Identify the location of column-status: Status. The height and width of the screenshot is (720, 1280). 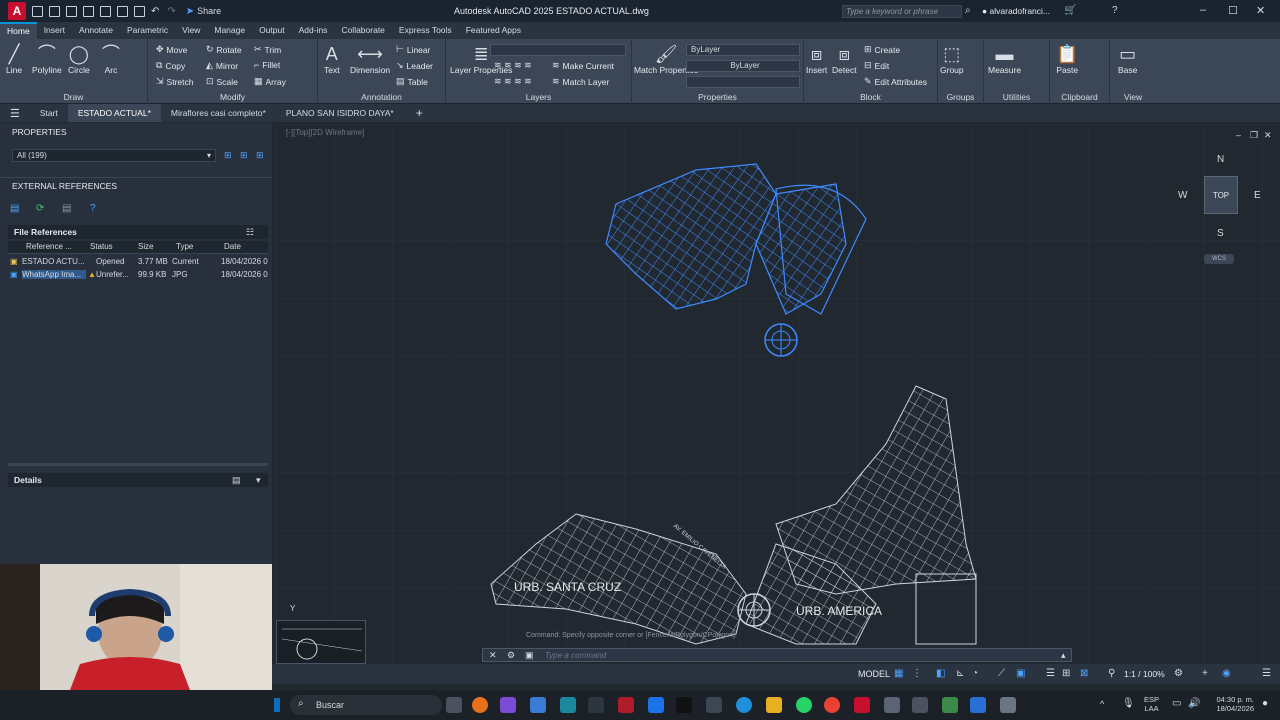
(110, 246).